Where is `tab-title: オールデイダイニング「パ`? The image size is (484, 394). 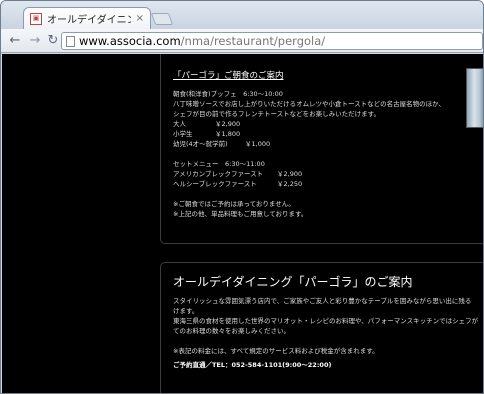
tab-title: オールデイダイニング「パ is located at coordinates (89, 20).